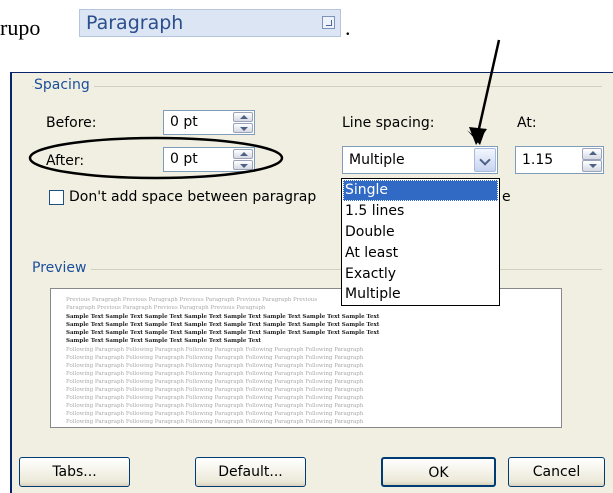 The height and width of the screenshot is (493, 613). I want to click on annotation-ellipse, so click(156, 158).